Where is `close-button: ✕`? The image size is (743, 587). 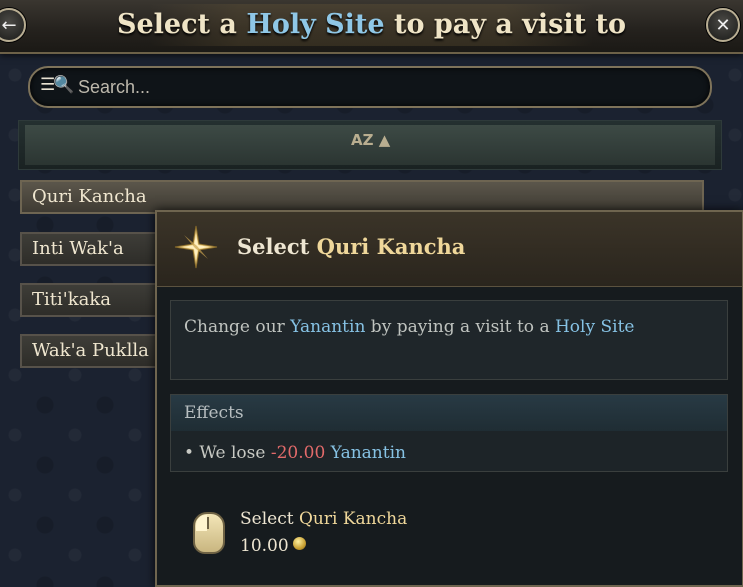 close-button: ✕ is located at coordinates (723, 25).